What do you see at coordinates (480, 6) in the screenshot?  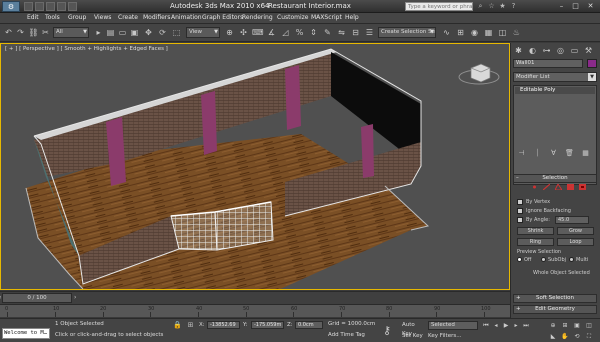 I see `search-icon: ⌕` at bounding box center [480, 6].